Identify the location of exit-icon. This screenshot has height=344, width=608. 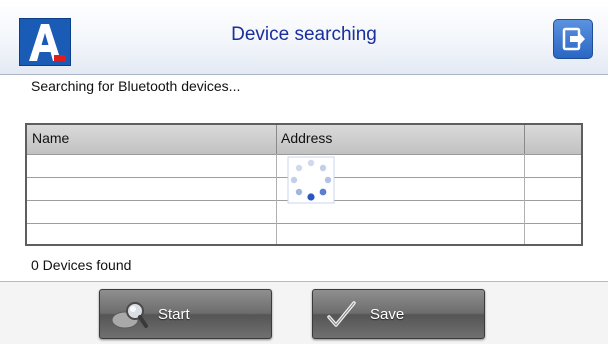
(573, 39).